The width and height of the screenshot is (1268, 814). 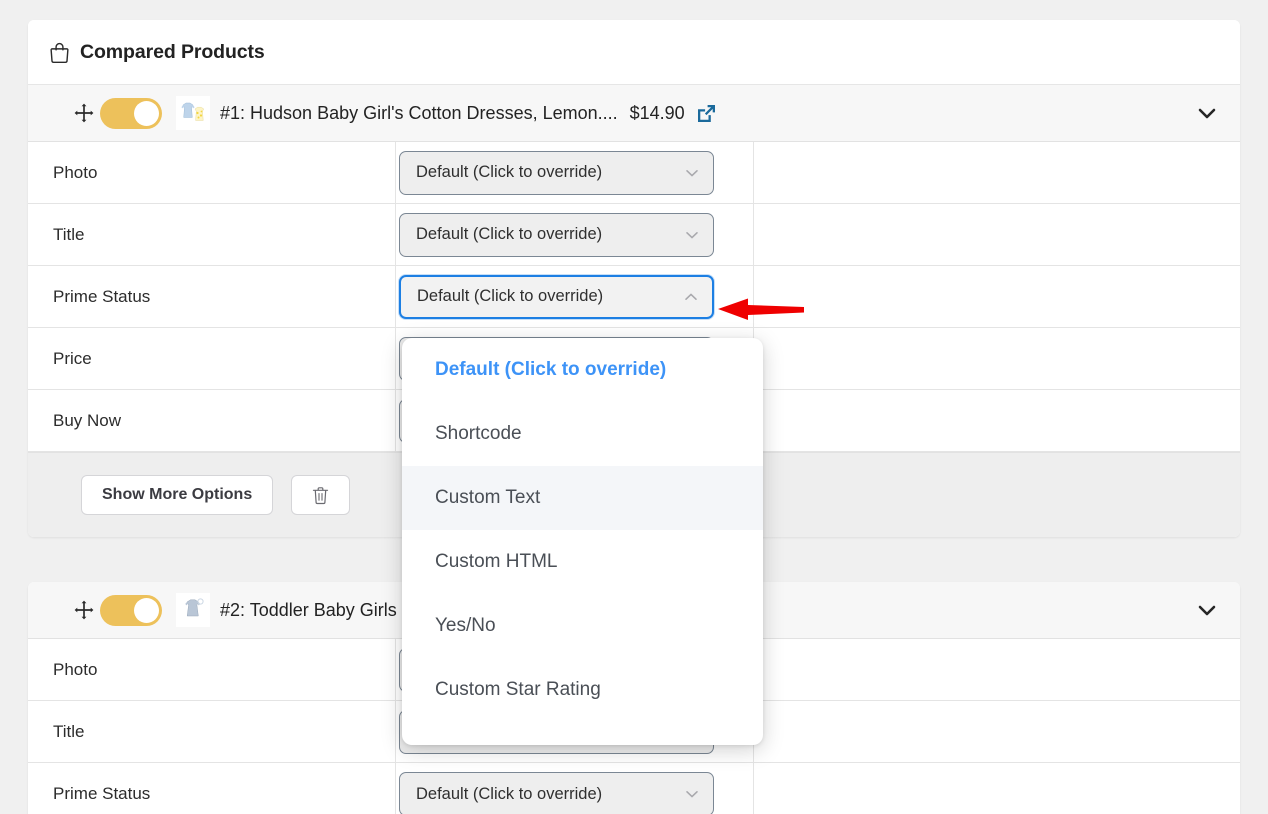 I want to click on dropdown-option-custom-text: Custom Text, so click(x=582, y=498).